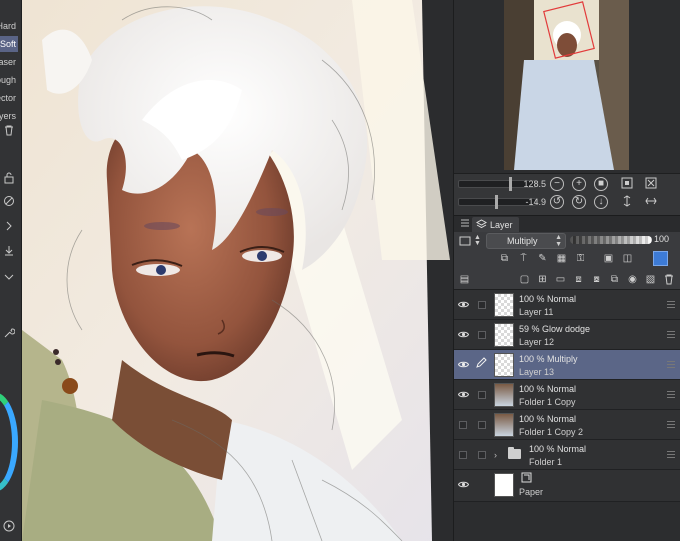  Describe the element at coordinates (578, 279) in the screenshot. I see `transfer-down-icon: ⧈` at that location.